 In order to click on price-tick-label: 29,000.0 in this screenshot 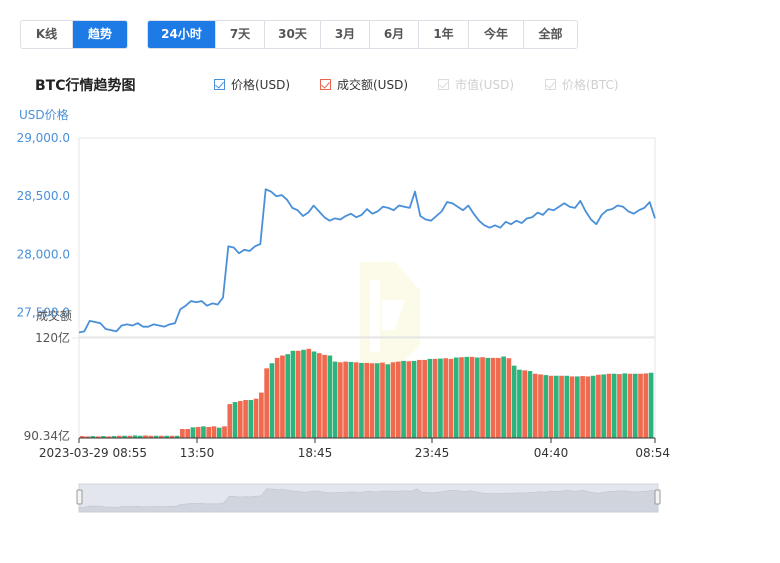, I will do `click(43, 138)`.